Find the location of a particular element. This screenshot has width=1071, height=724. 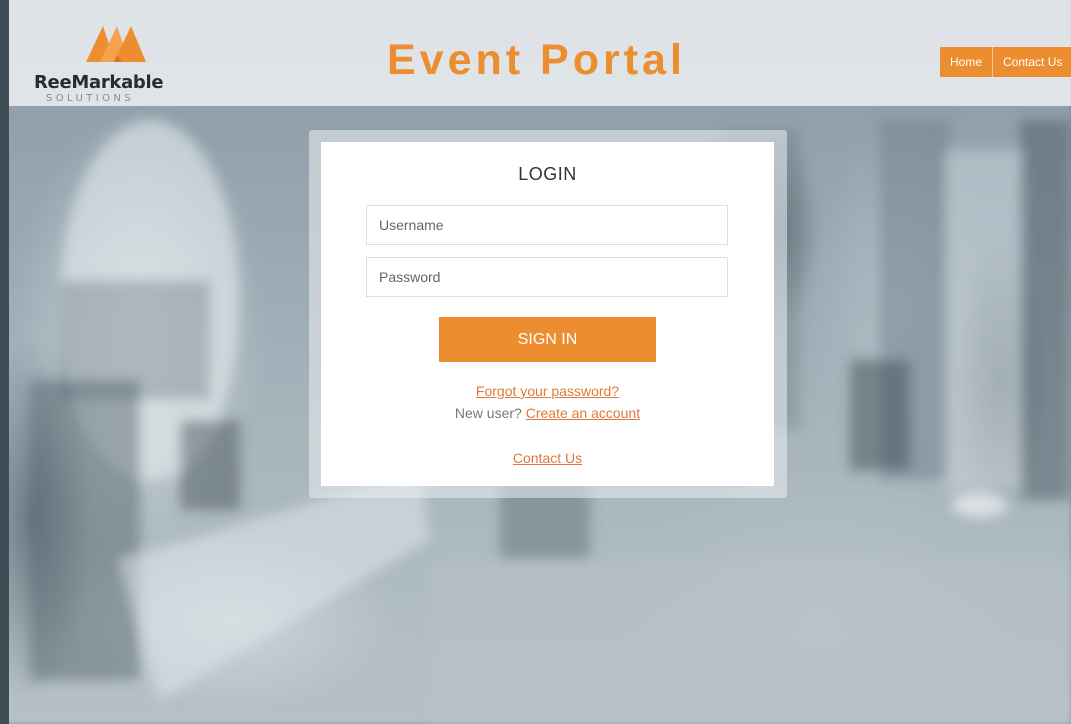

left-edge-bar is located at coordinates (4, 362).